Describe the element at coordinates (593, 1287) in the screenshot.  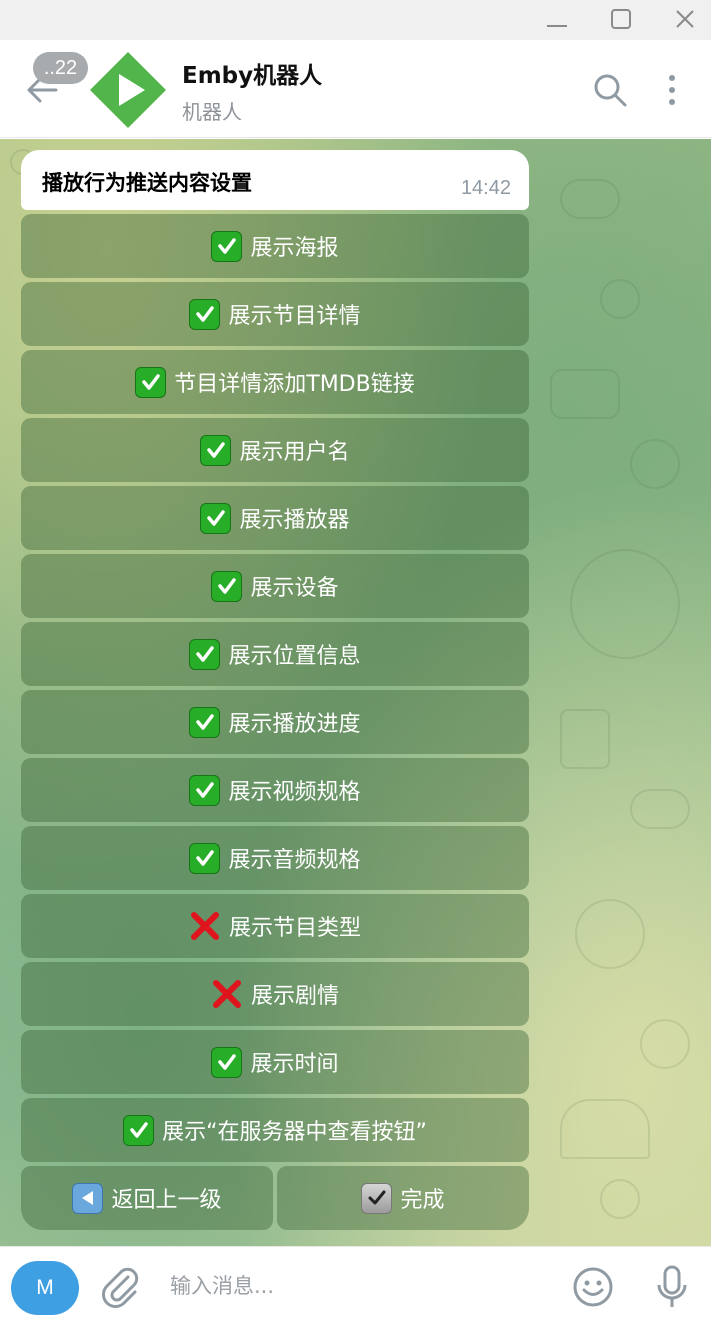
I see `emoji-icon` at that location.